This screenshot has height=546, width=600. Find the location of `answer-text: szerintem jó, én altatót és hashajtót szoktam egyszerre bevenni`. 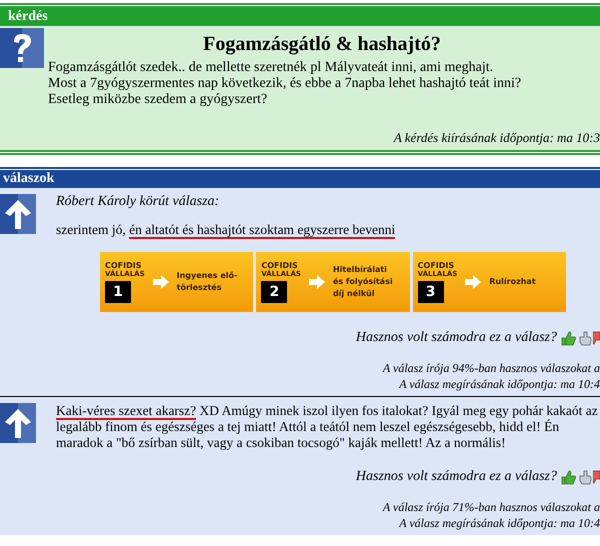

answer-text: szerintem jó, én altatót és hashajtót szoktam egyszerre bevenni is located at coordinates (226, 230).